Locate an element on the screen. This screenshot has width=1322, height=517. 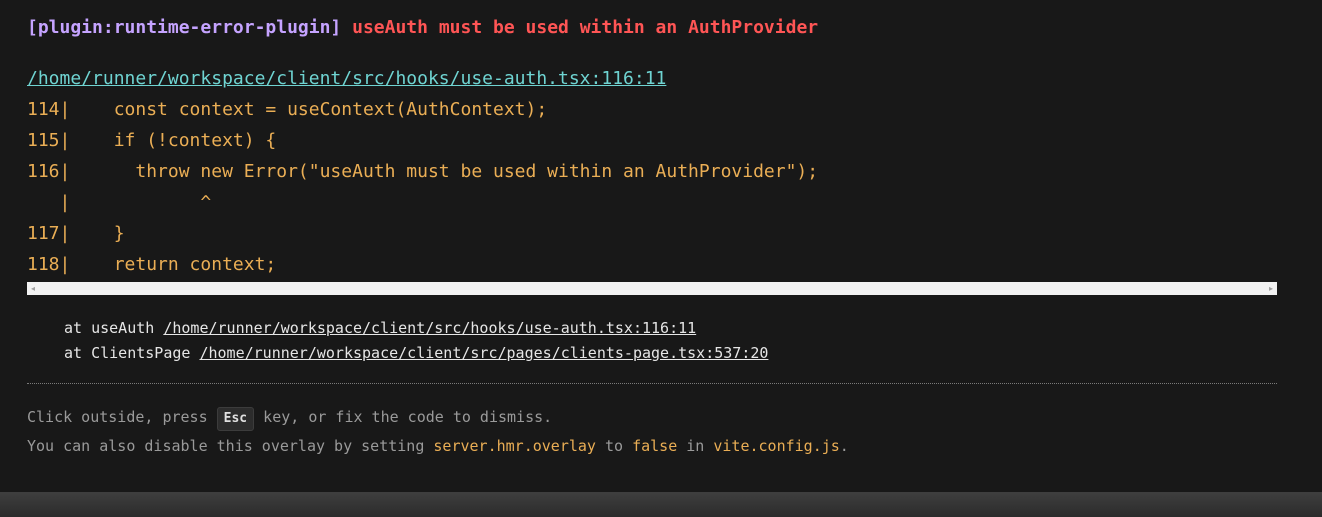
code-line: 115| if (!context) { is located at coordinates (152, 140).